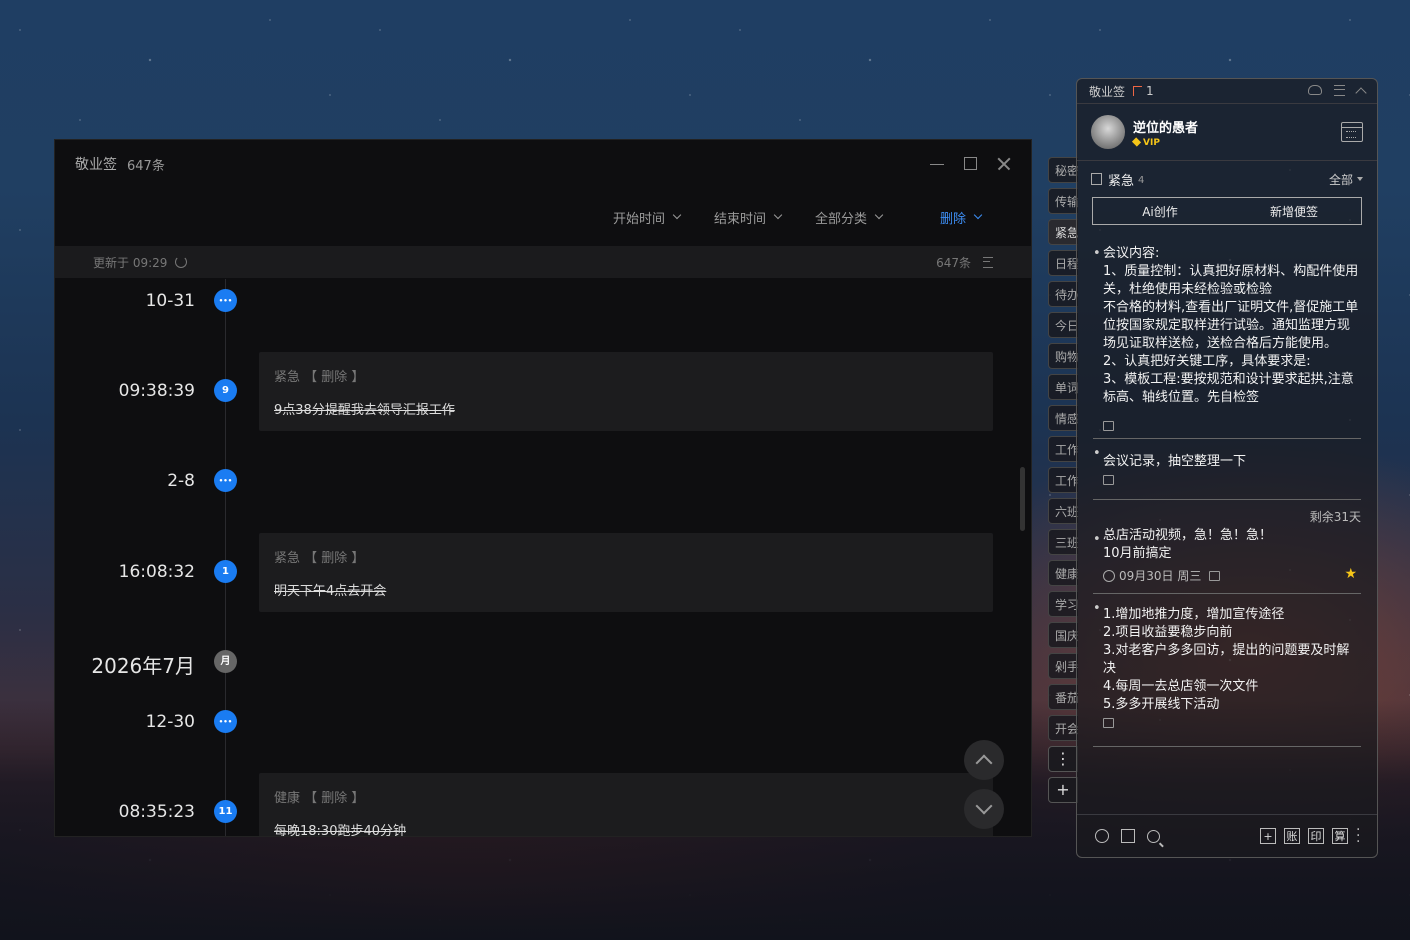 This screenshot has height=940, width=1410. I want to click on action-bar: Ai创作 新增便签, so click(1227, 211).